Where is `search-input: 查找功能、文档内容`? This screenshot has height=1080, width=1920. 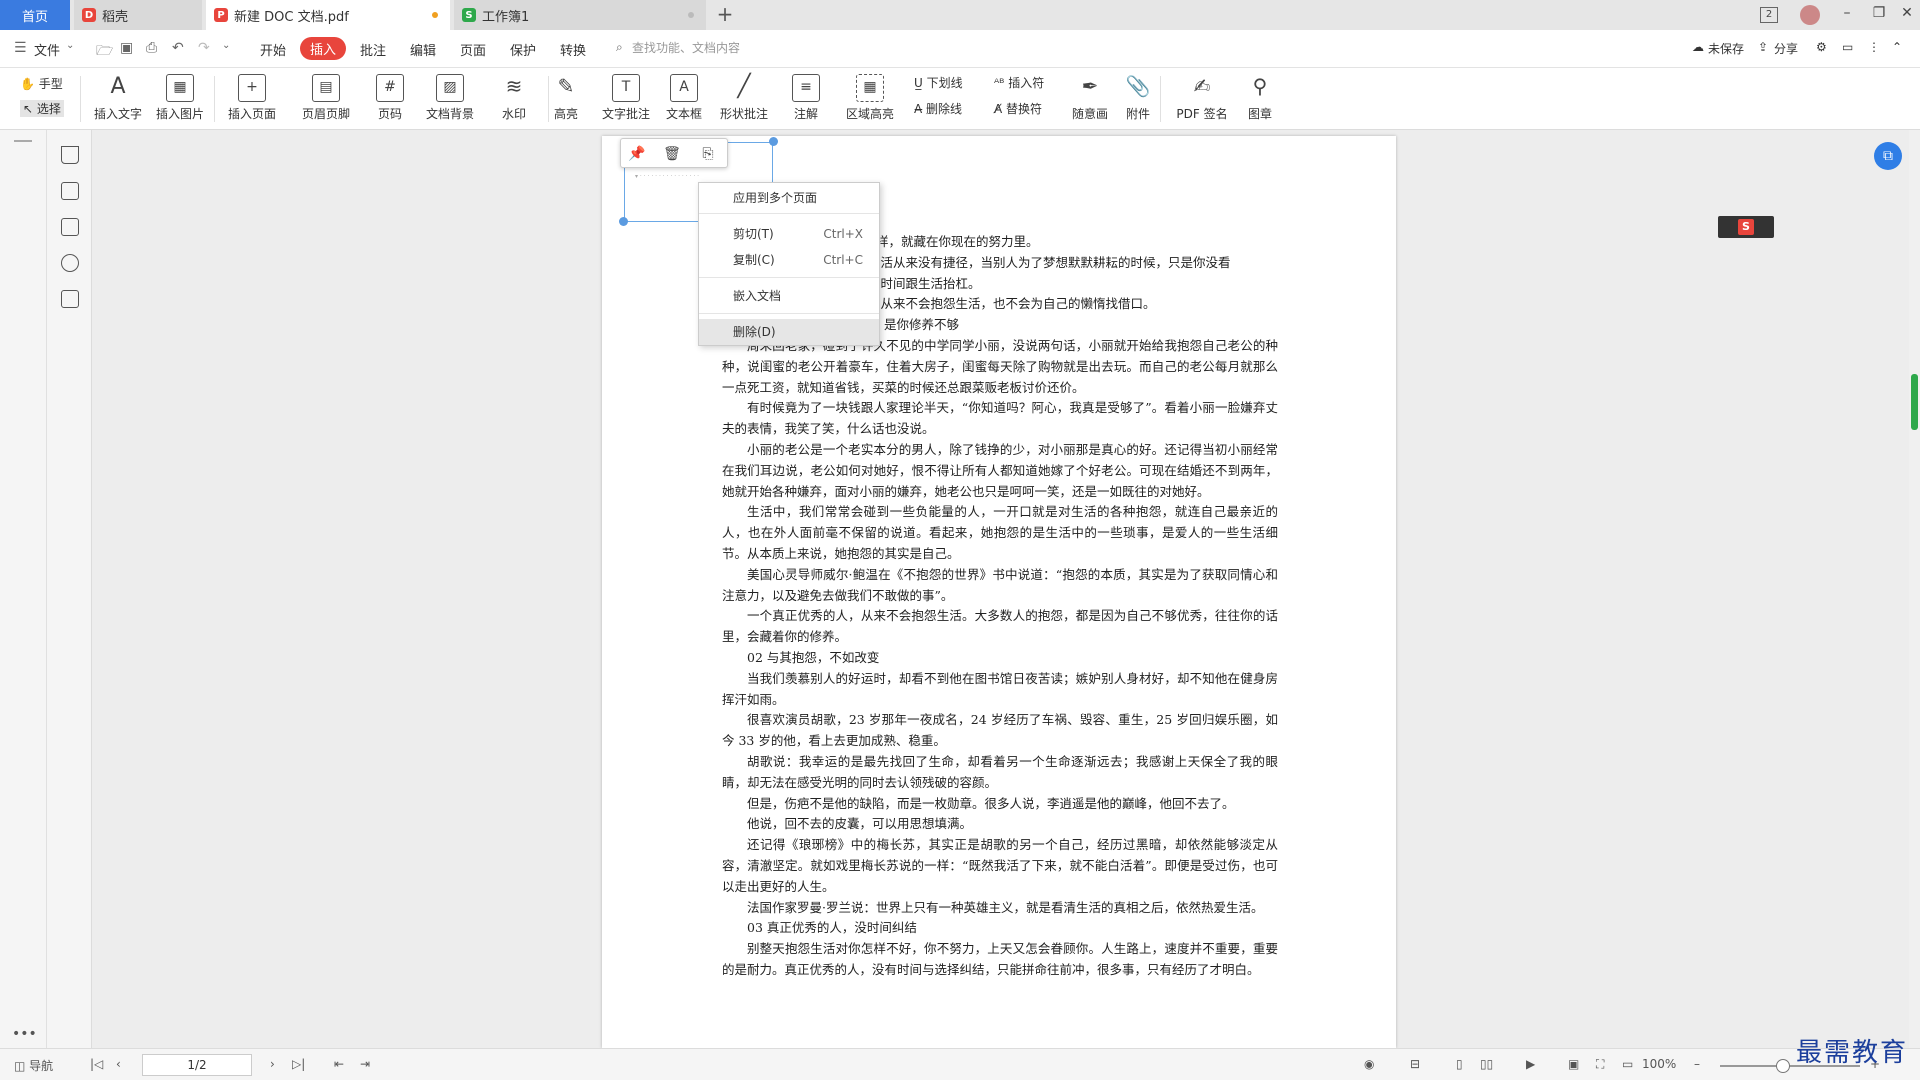
search-input: 查找功能、文档内容 is located at coordinates (686, 47).